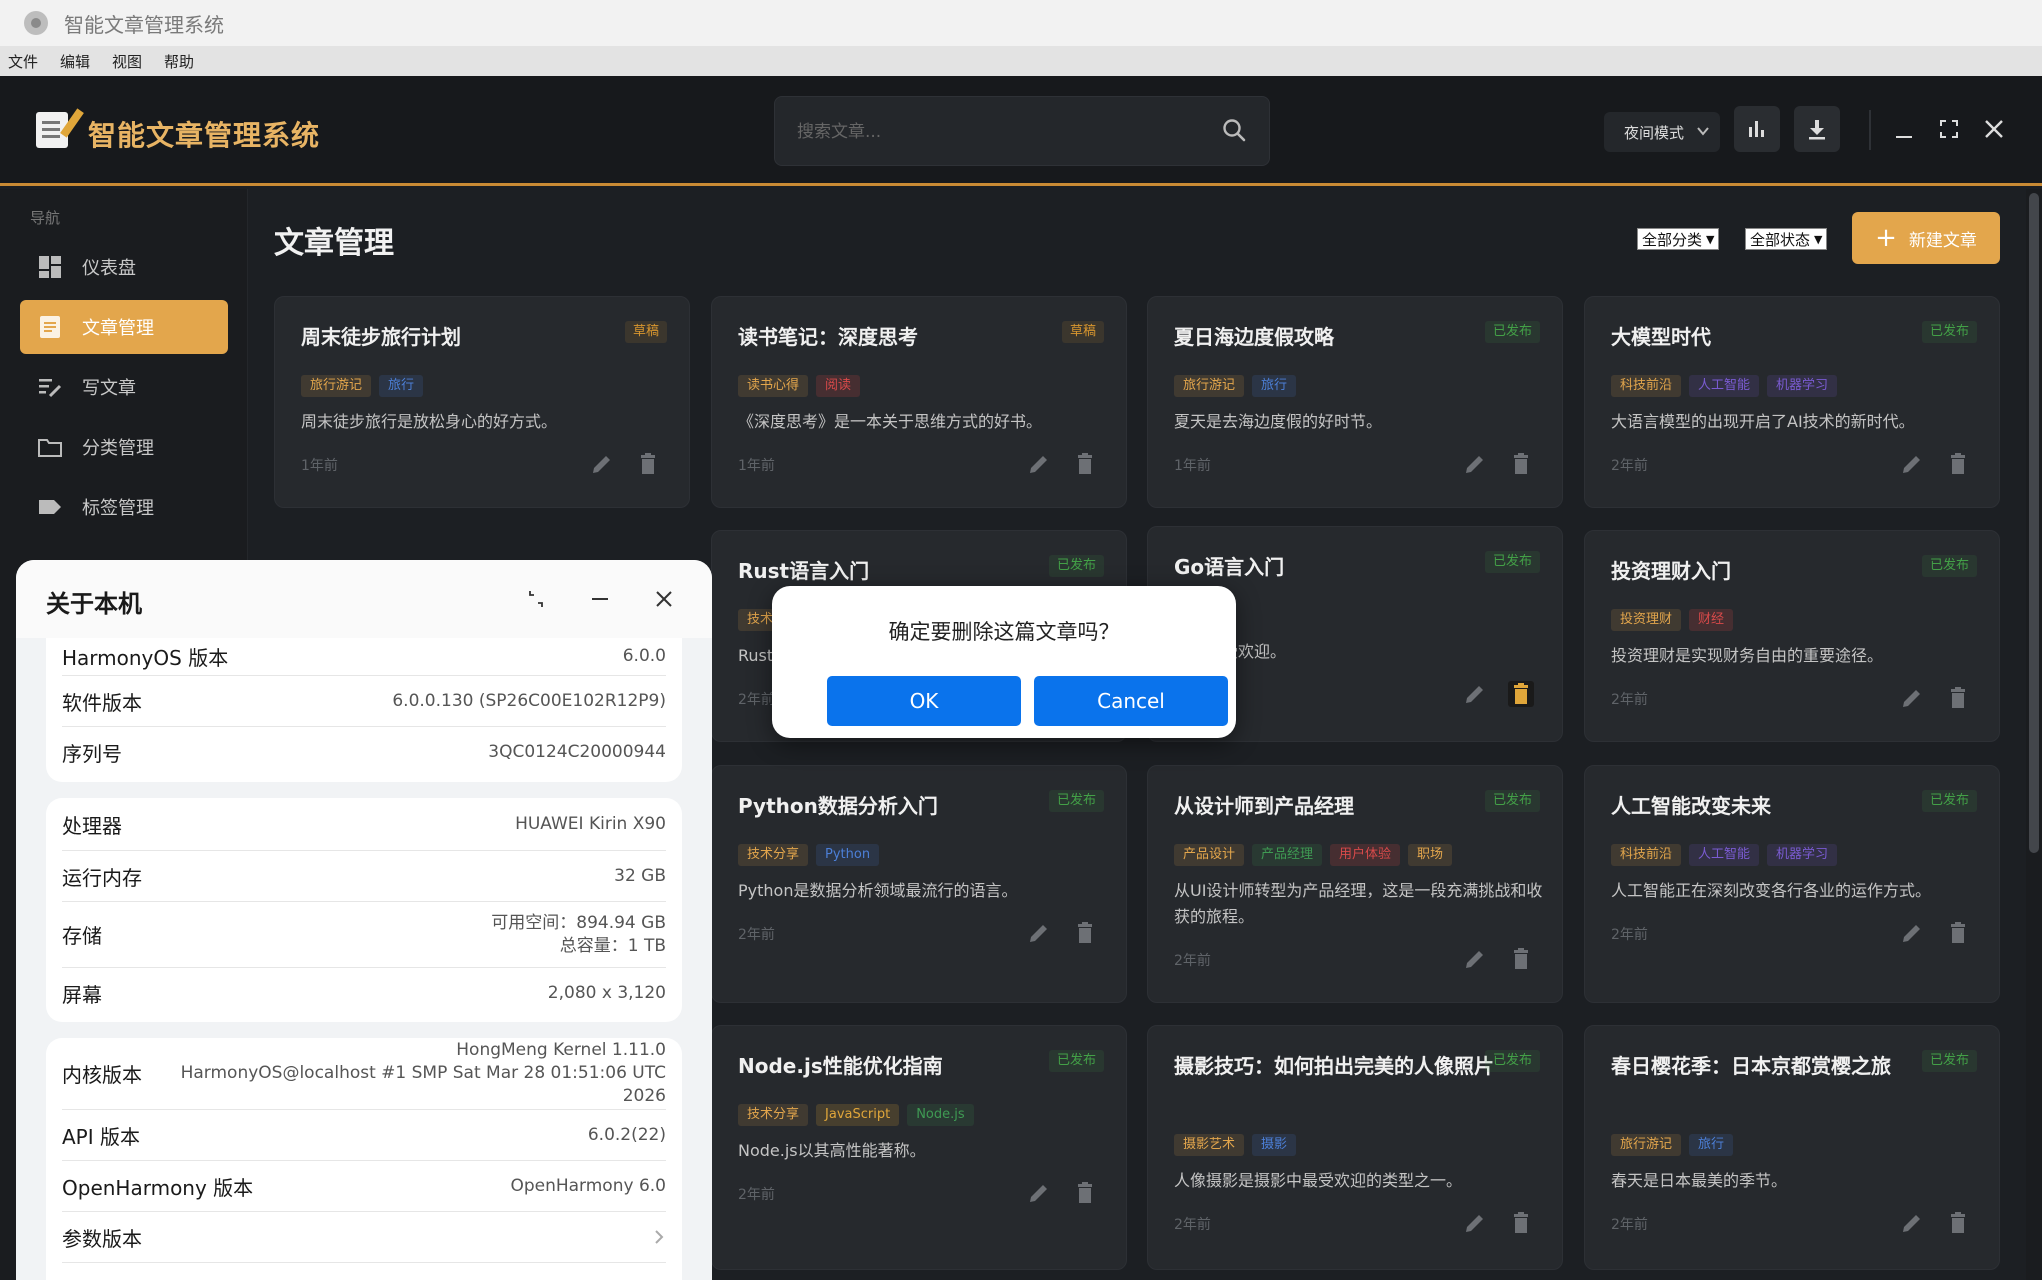 Image resolution: width=2042 pixels, height=1280 pixels. What do you see at coordinates (1662, 132) in the screenshot?
I see `theme-mode-select: 夜间模式` at bounding box center [1662, 132].